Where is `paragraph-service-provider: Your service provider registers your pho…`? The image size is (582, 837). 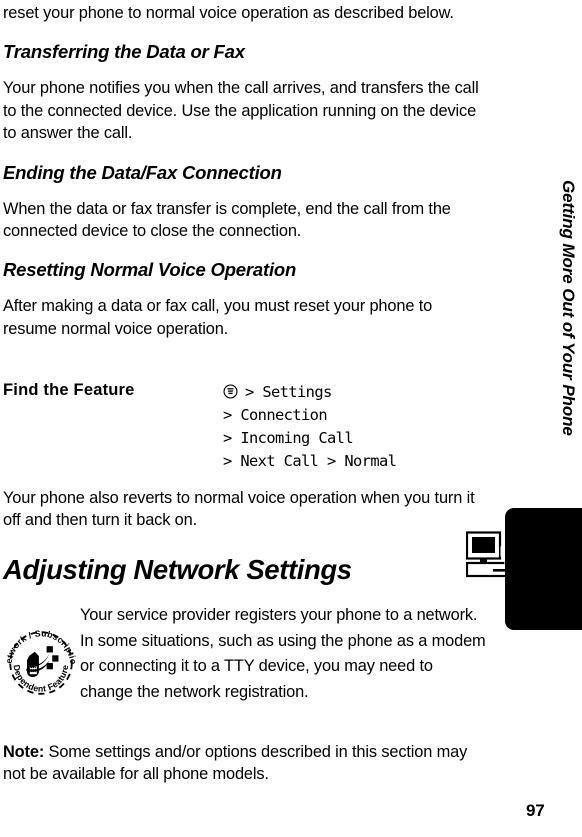 paragraph-service-provider: Your service provider registers your pho… is located at coordinates (283, 653).